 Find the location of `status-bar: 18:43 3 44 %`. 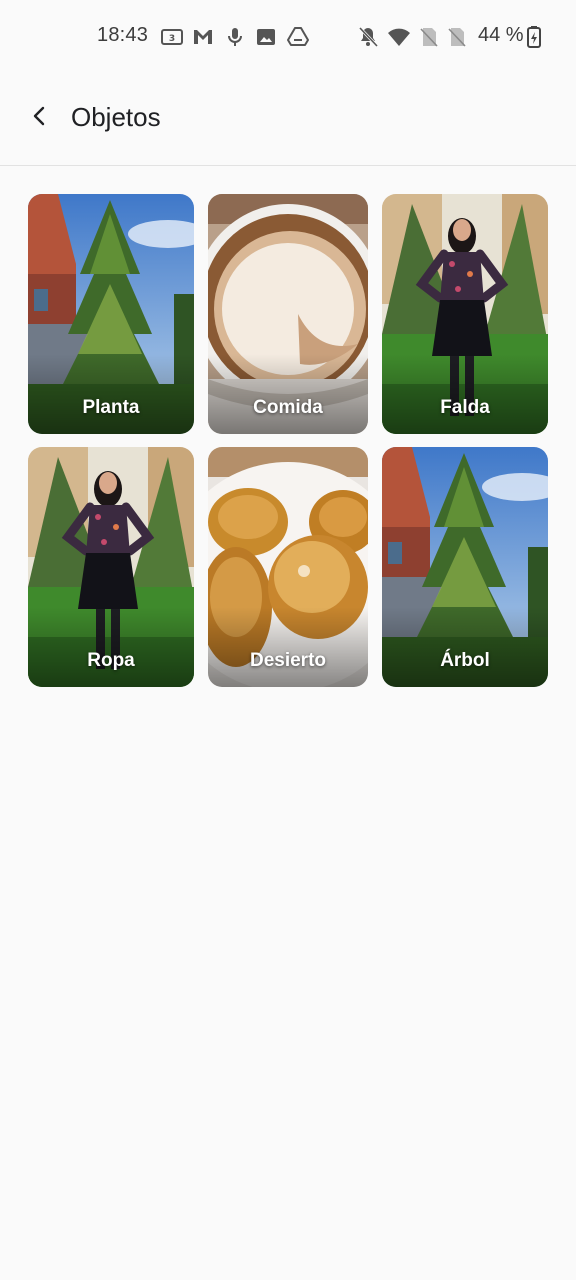

status-bar: 18:43 3 44 % is located at coordinates (288, 36).